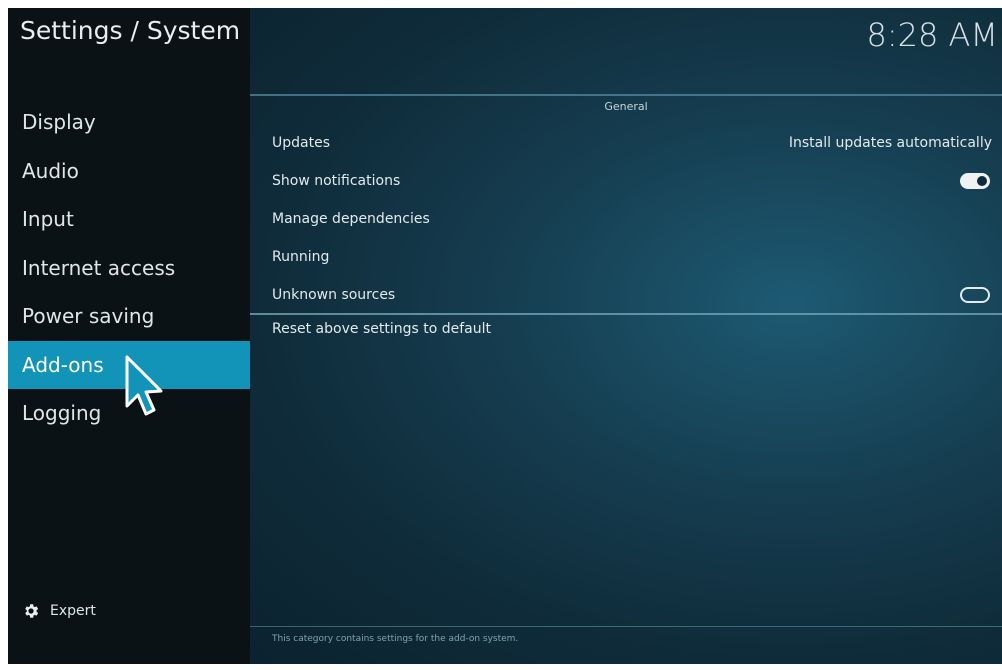 This screenshot has height=670, width=1002. Describe the element at coordinates (334, 295) in the screenshot. I see `setting-label: Unknown sources` at that location.